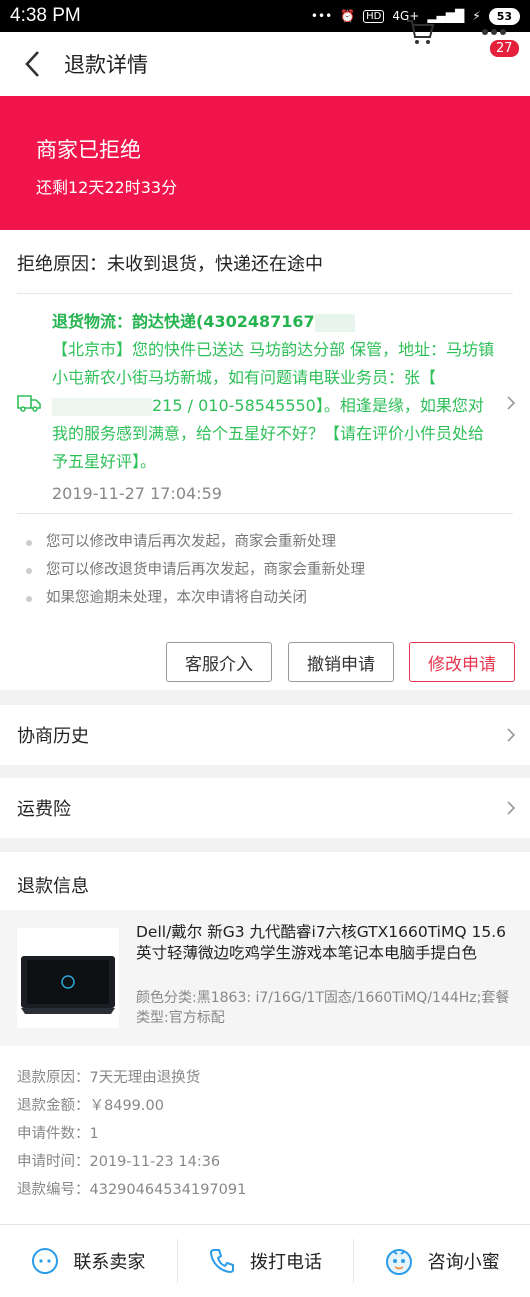 The width and height of the screenshot is (530, 1297). What do you see at coordinates (265, 16) in the screenshot?
I see `status-bar: 4:38 PM ••• ⏰ HD 4G+ ▂▄▆█ ⚡ 53` at bounding box center [265, 16].